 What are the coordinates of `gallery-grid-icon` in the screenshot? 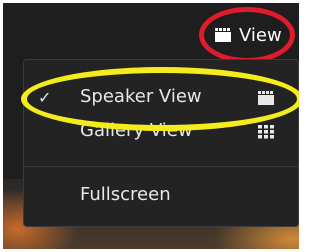 It's located at (266, 132).